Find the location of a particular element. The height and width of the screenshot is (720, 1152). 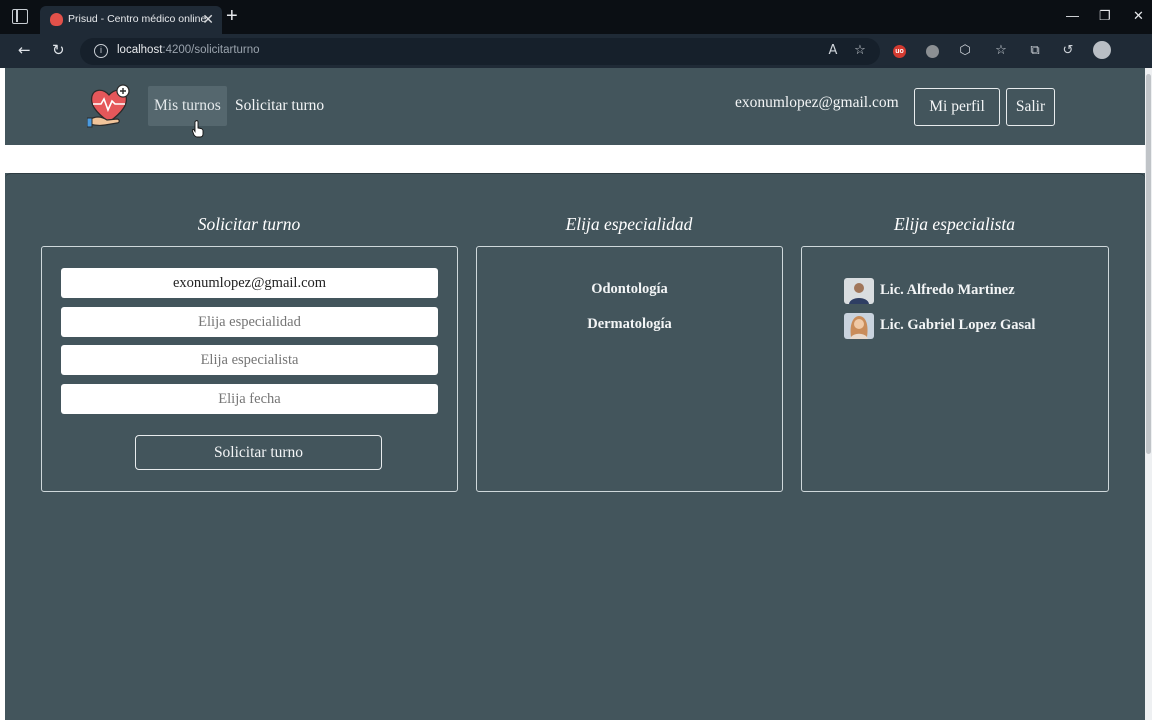

nav-link-mis-turnos: Mis turnos is located at coordinates (187, 106).